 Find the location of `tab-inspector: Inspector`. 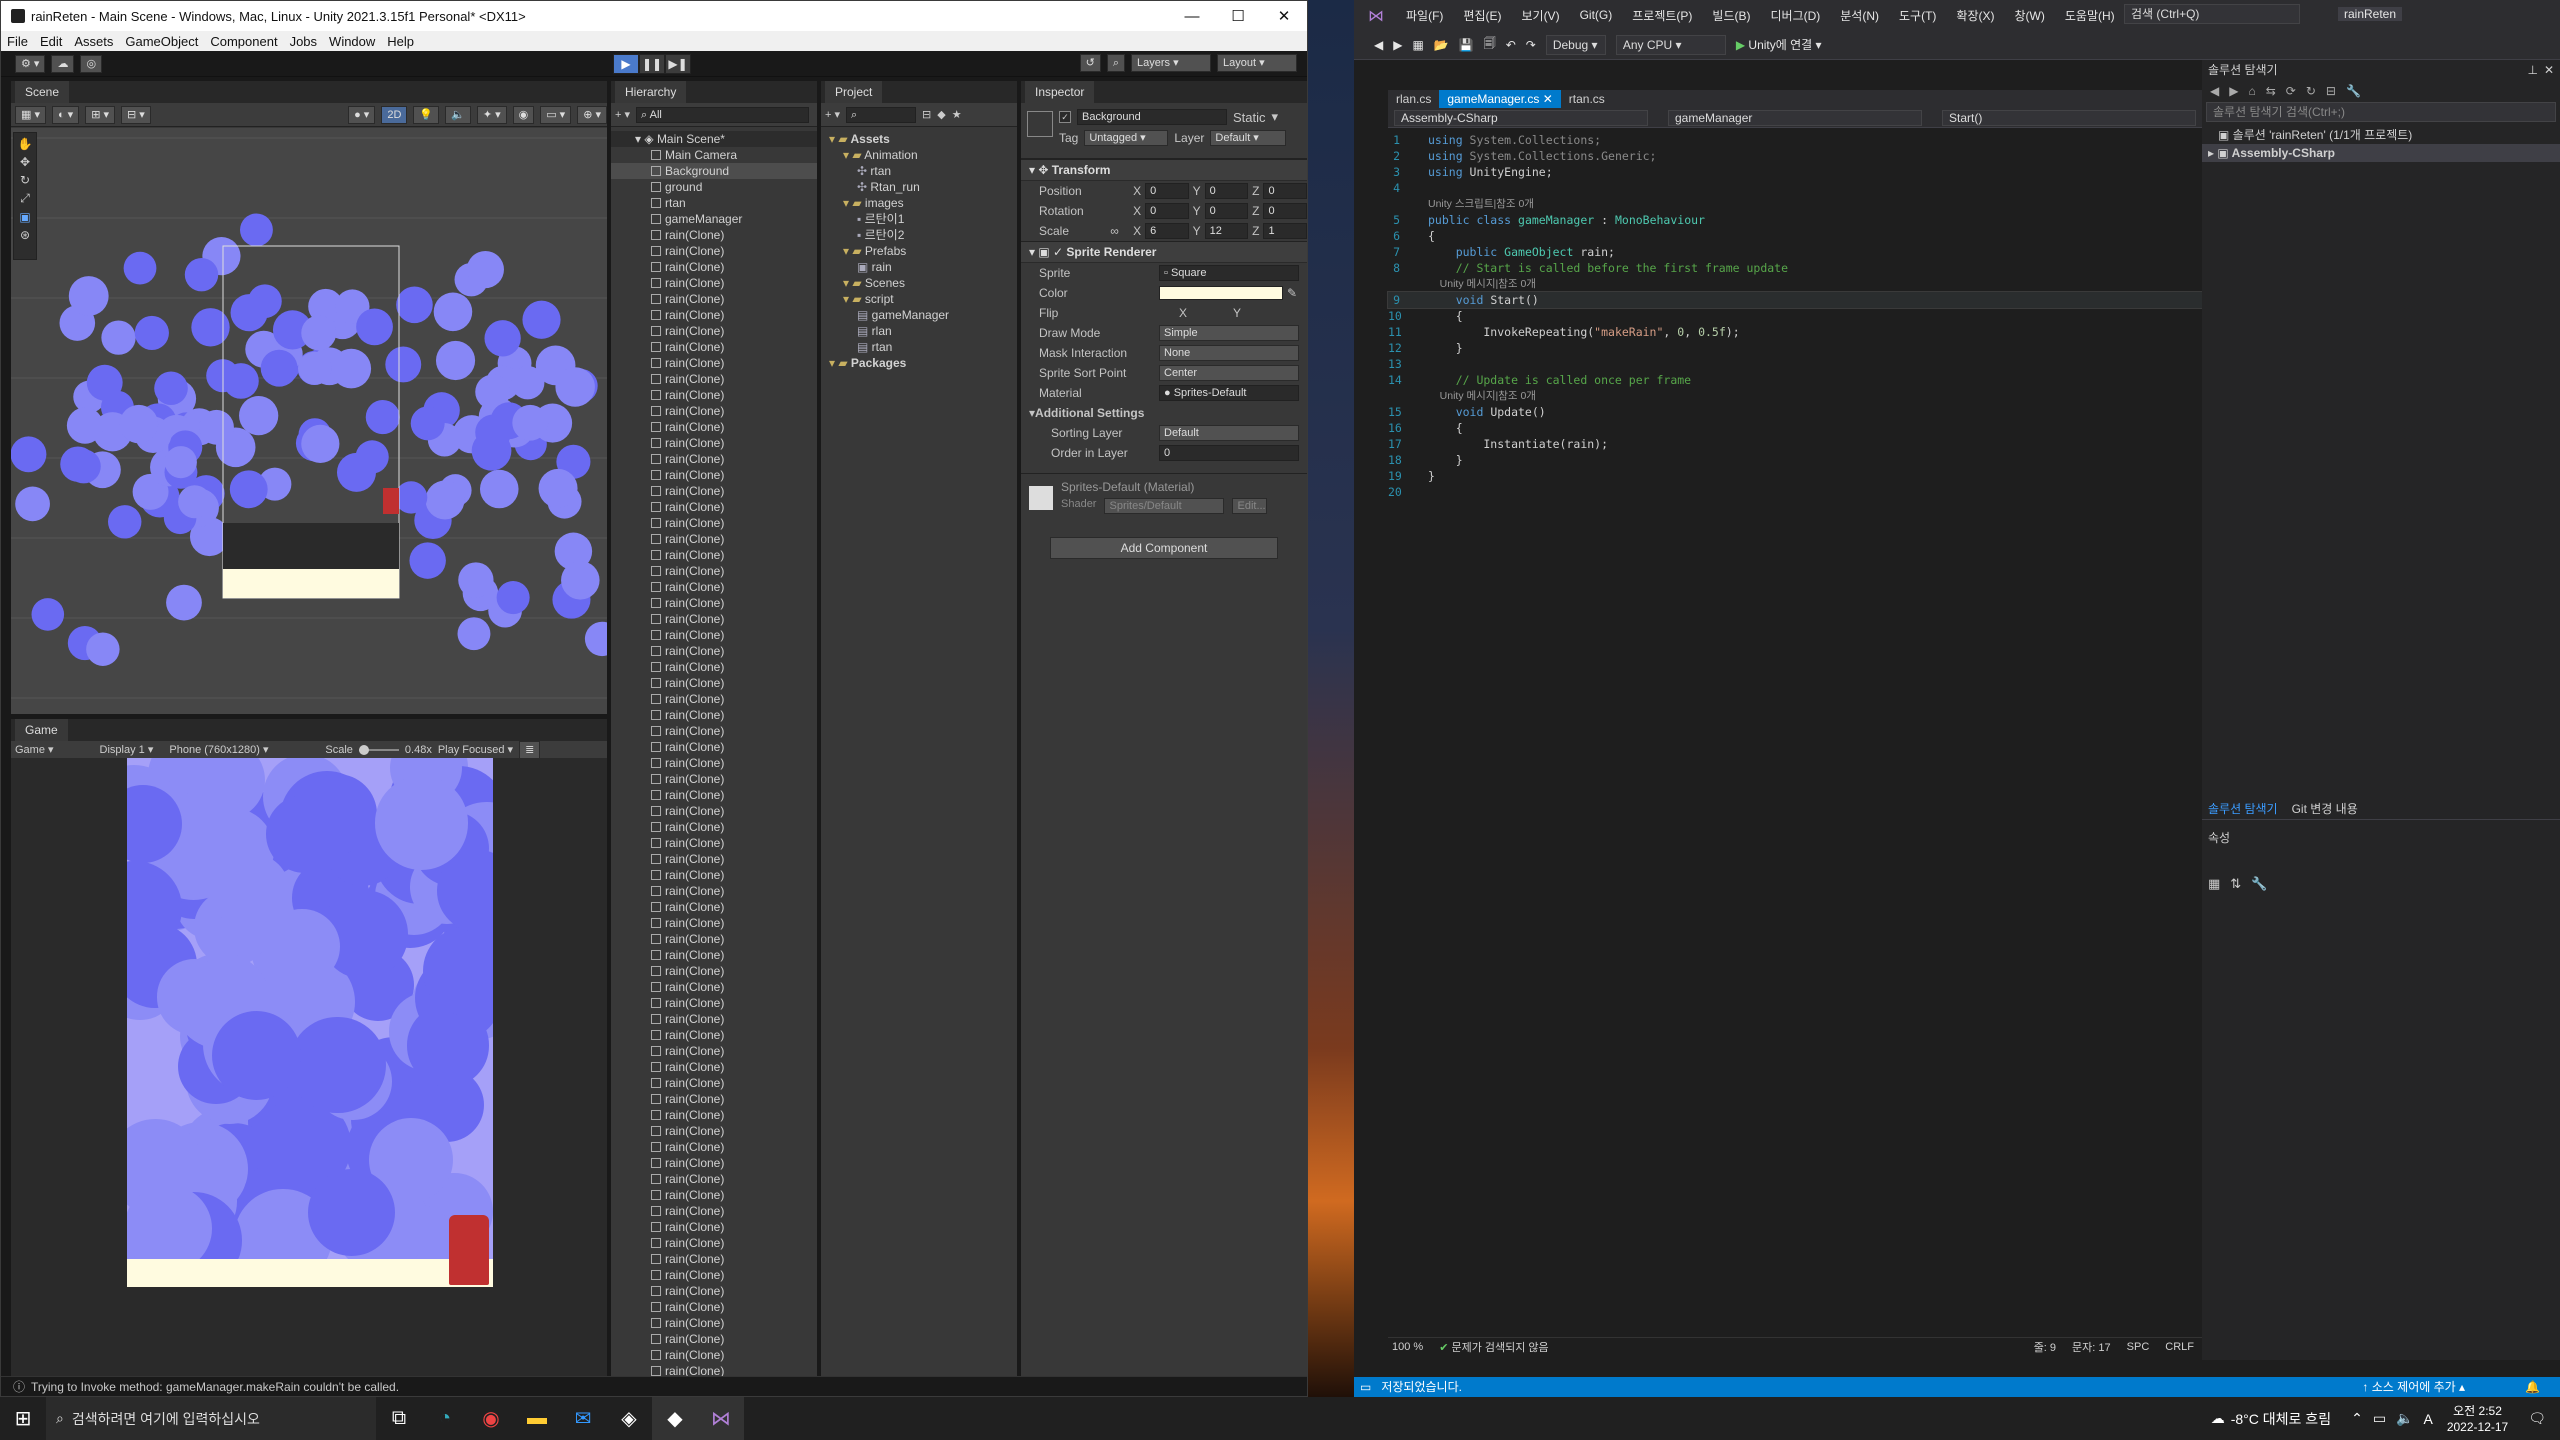

tab-inspector: Inspector is located at coordinates (1060, 92).